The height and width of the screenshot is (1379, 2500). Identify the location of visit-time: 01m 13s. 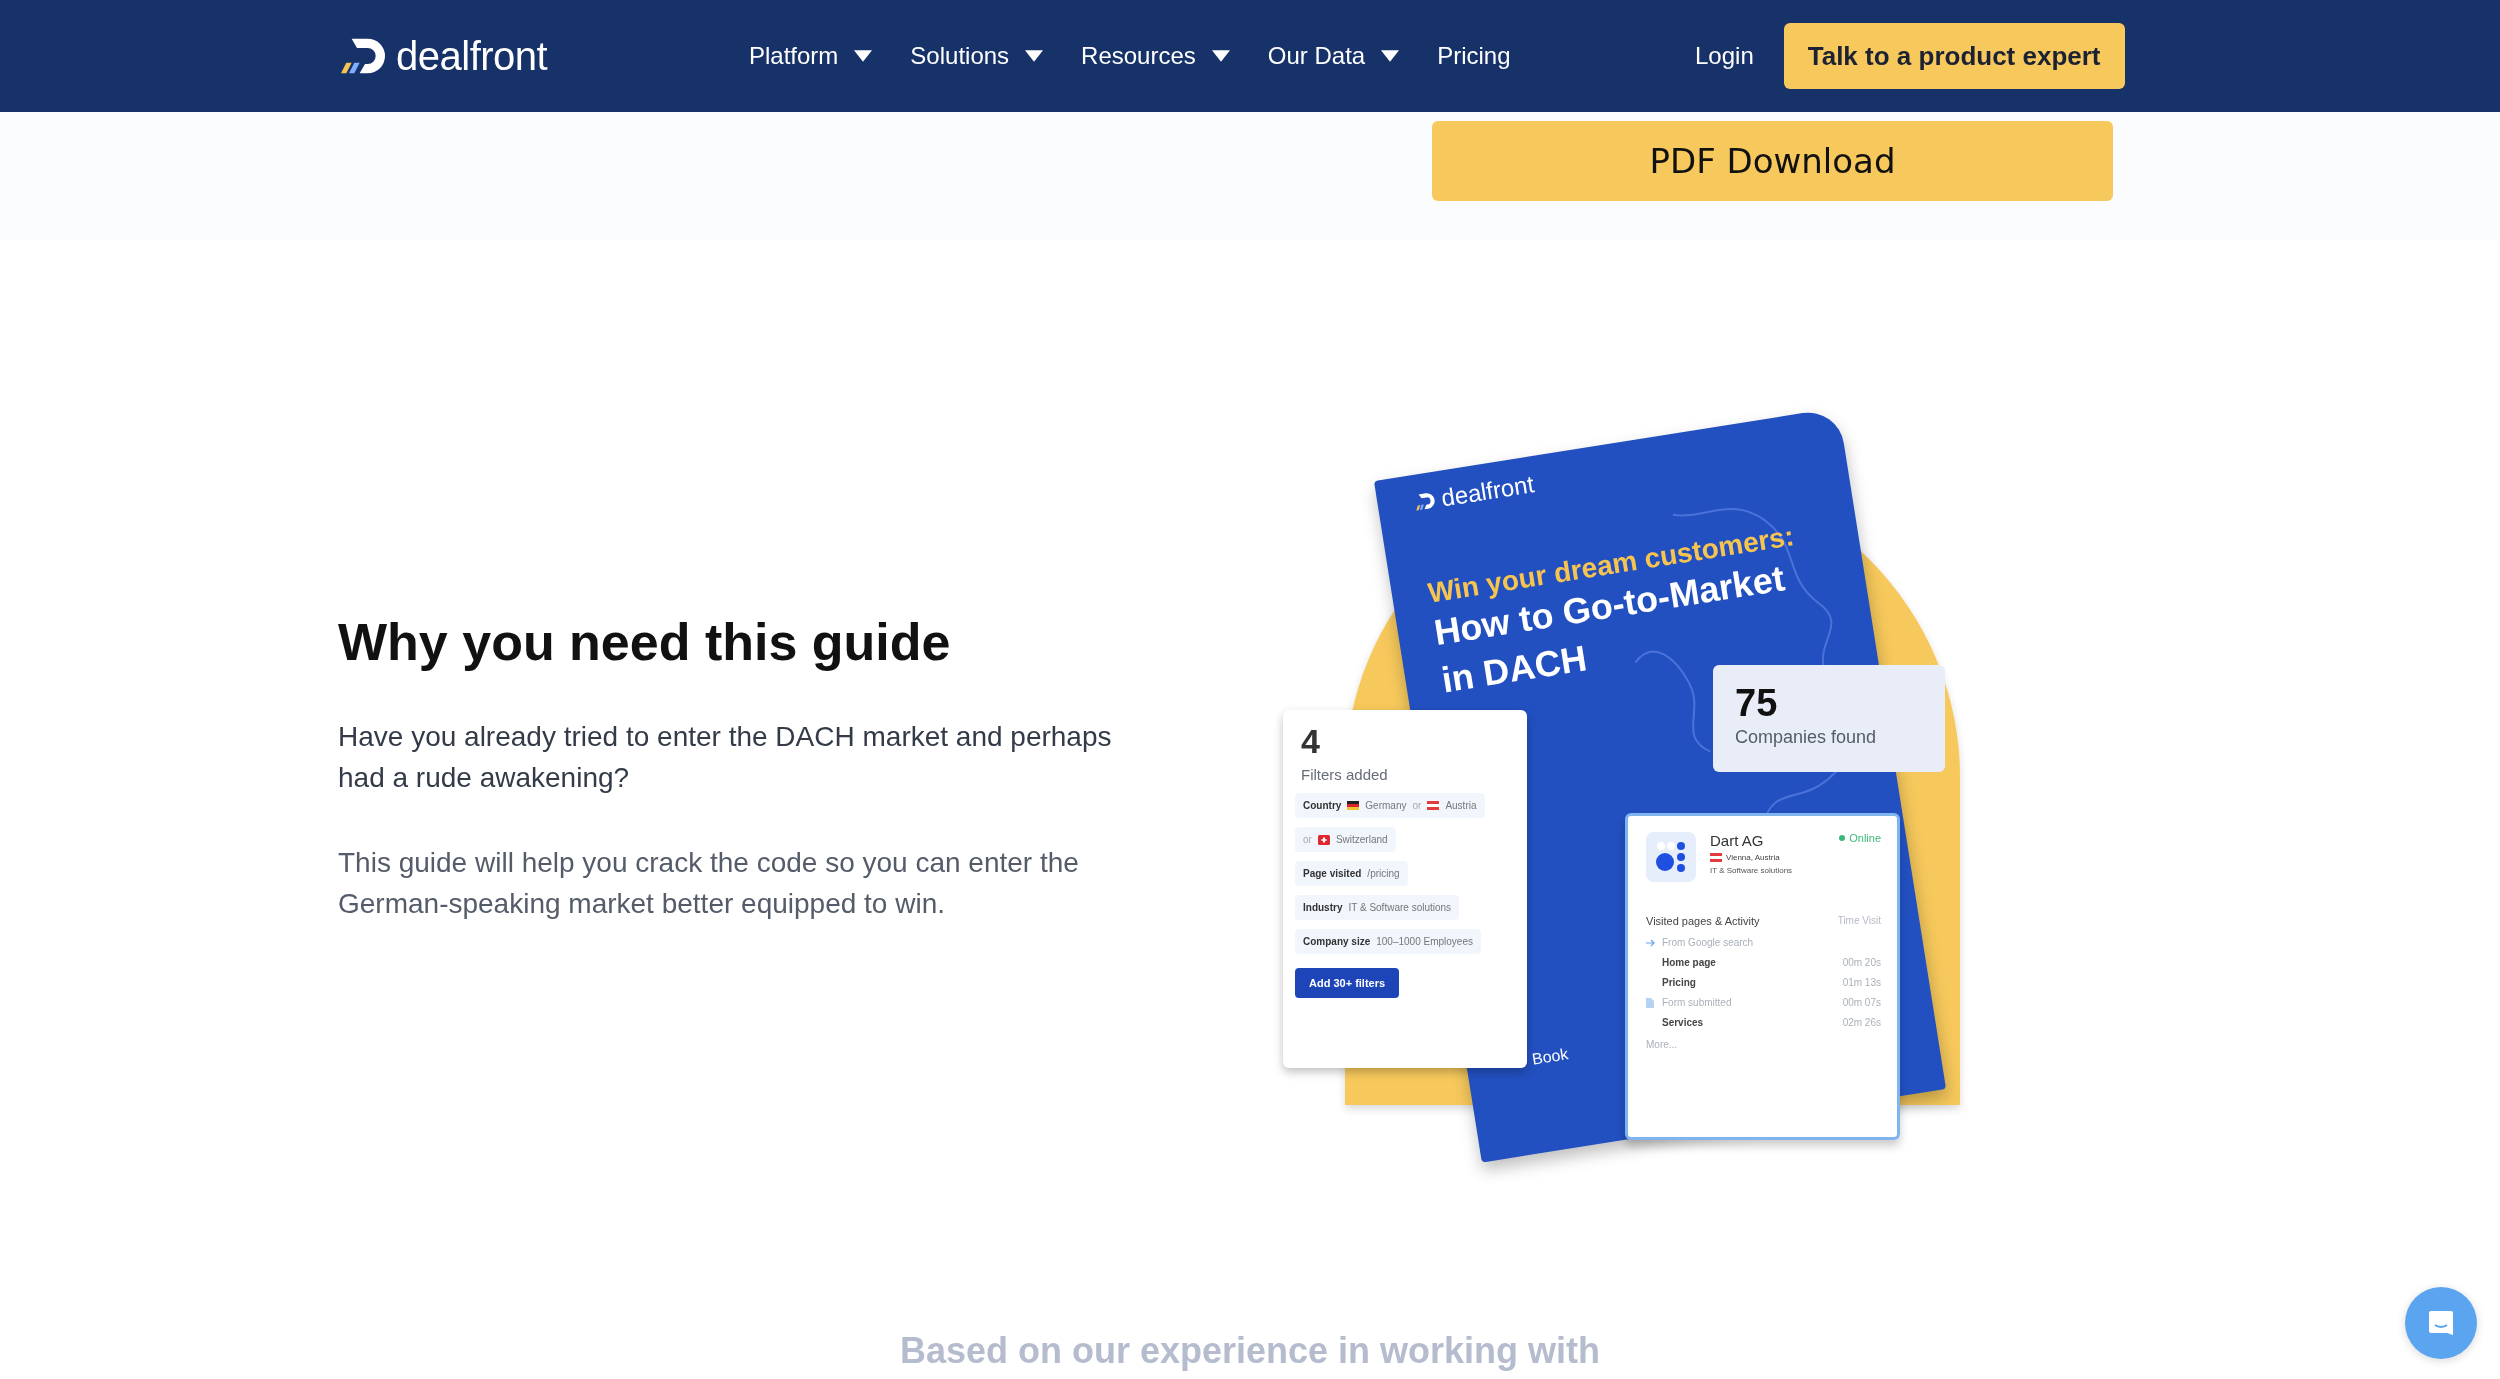
(1861, 983).